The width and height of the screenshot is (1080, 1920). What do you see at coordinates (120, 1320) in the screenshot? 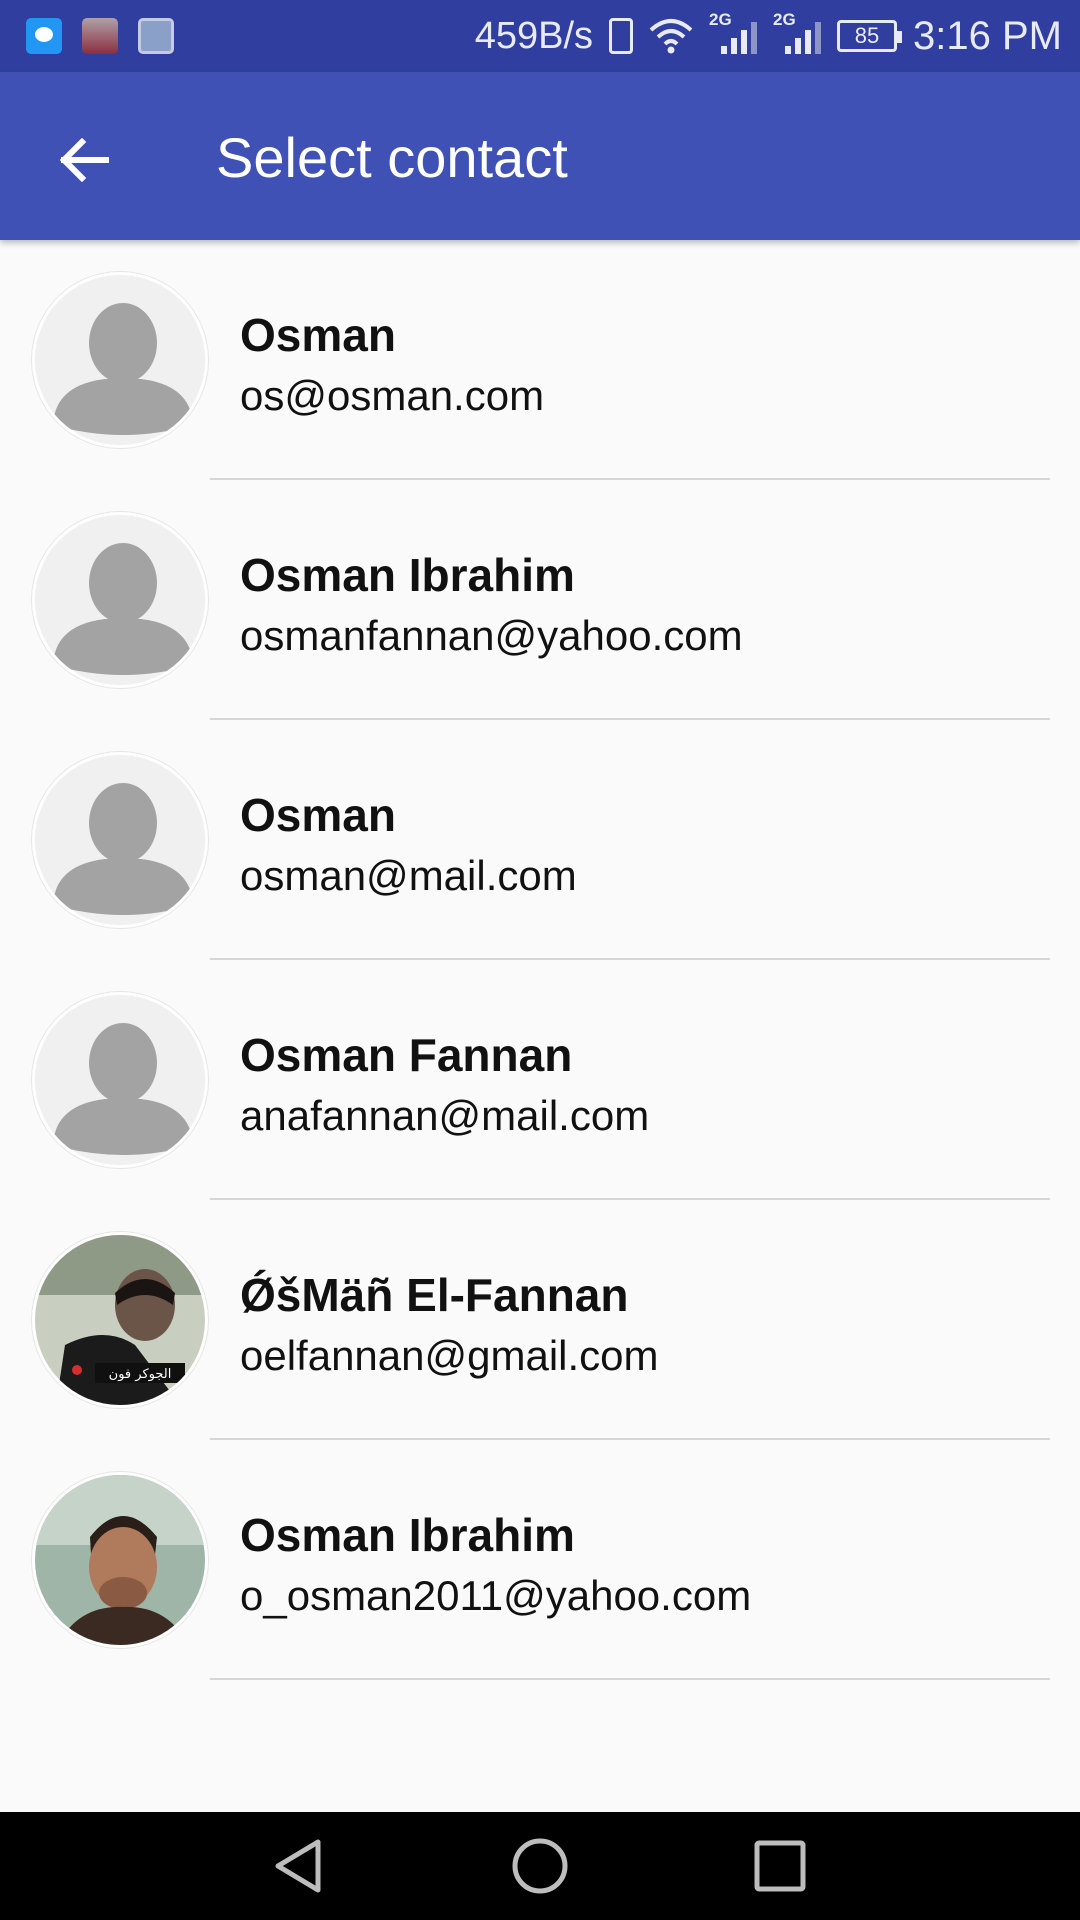
I see `contact-photo: الجوكر فون` at bounding box center [120, 1320].